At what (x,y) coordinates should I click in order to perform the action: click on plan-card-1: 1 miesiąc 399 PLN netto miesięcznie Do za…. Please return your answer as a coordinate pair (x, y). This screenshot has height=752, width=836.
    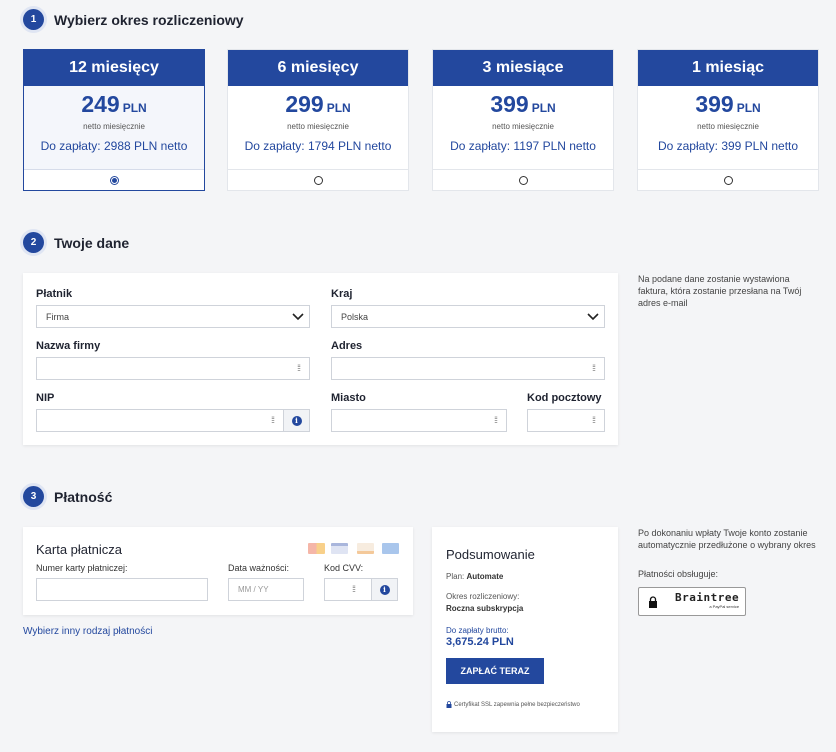
    Looking at the image, I should click on (728, 120).